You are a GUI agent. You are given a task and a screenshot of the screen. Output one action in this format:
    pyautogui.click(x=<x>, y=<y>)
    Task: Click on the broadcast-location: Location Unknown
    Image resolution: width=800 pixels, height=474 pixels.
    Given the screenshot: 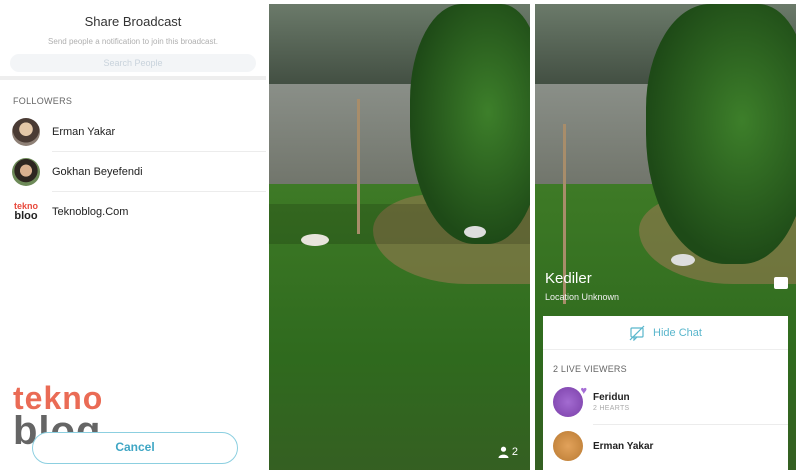 What is the action you would take?
    pyautogui.click(x=582, y=297)
    